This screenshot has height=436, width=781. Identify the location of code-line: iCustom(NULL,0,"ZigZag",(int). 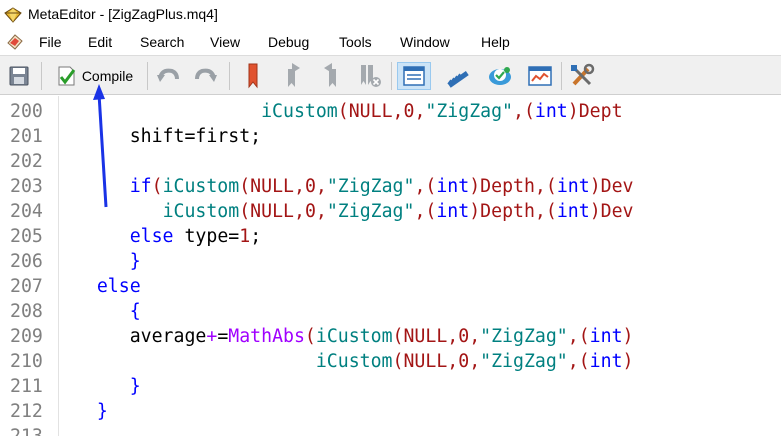
(349, 361).